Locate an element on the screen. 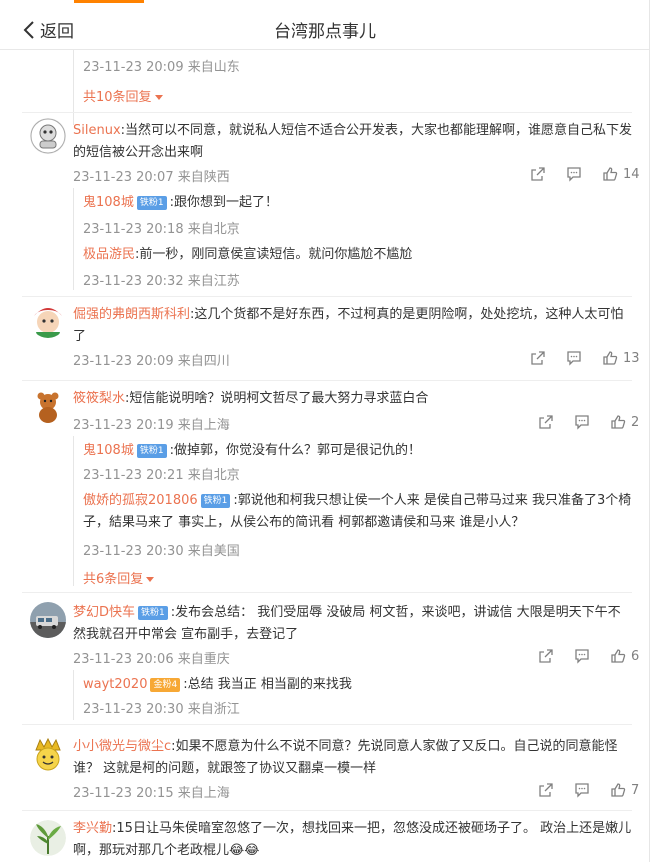 The image size is (658, 862). comment-meta: 23-11-23 20:06 来自重庆 is located at coordinates (151, 659).